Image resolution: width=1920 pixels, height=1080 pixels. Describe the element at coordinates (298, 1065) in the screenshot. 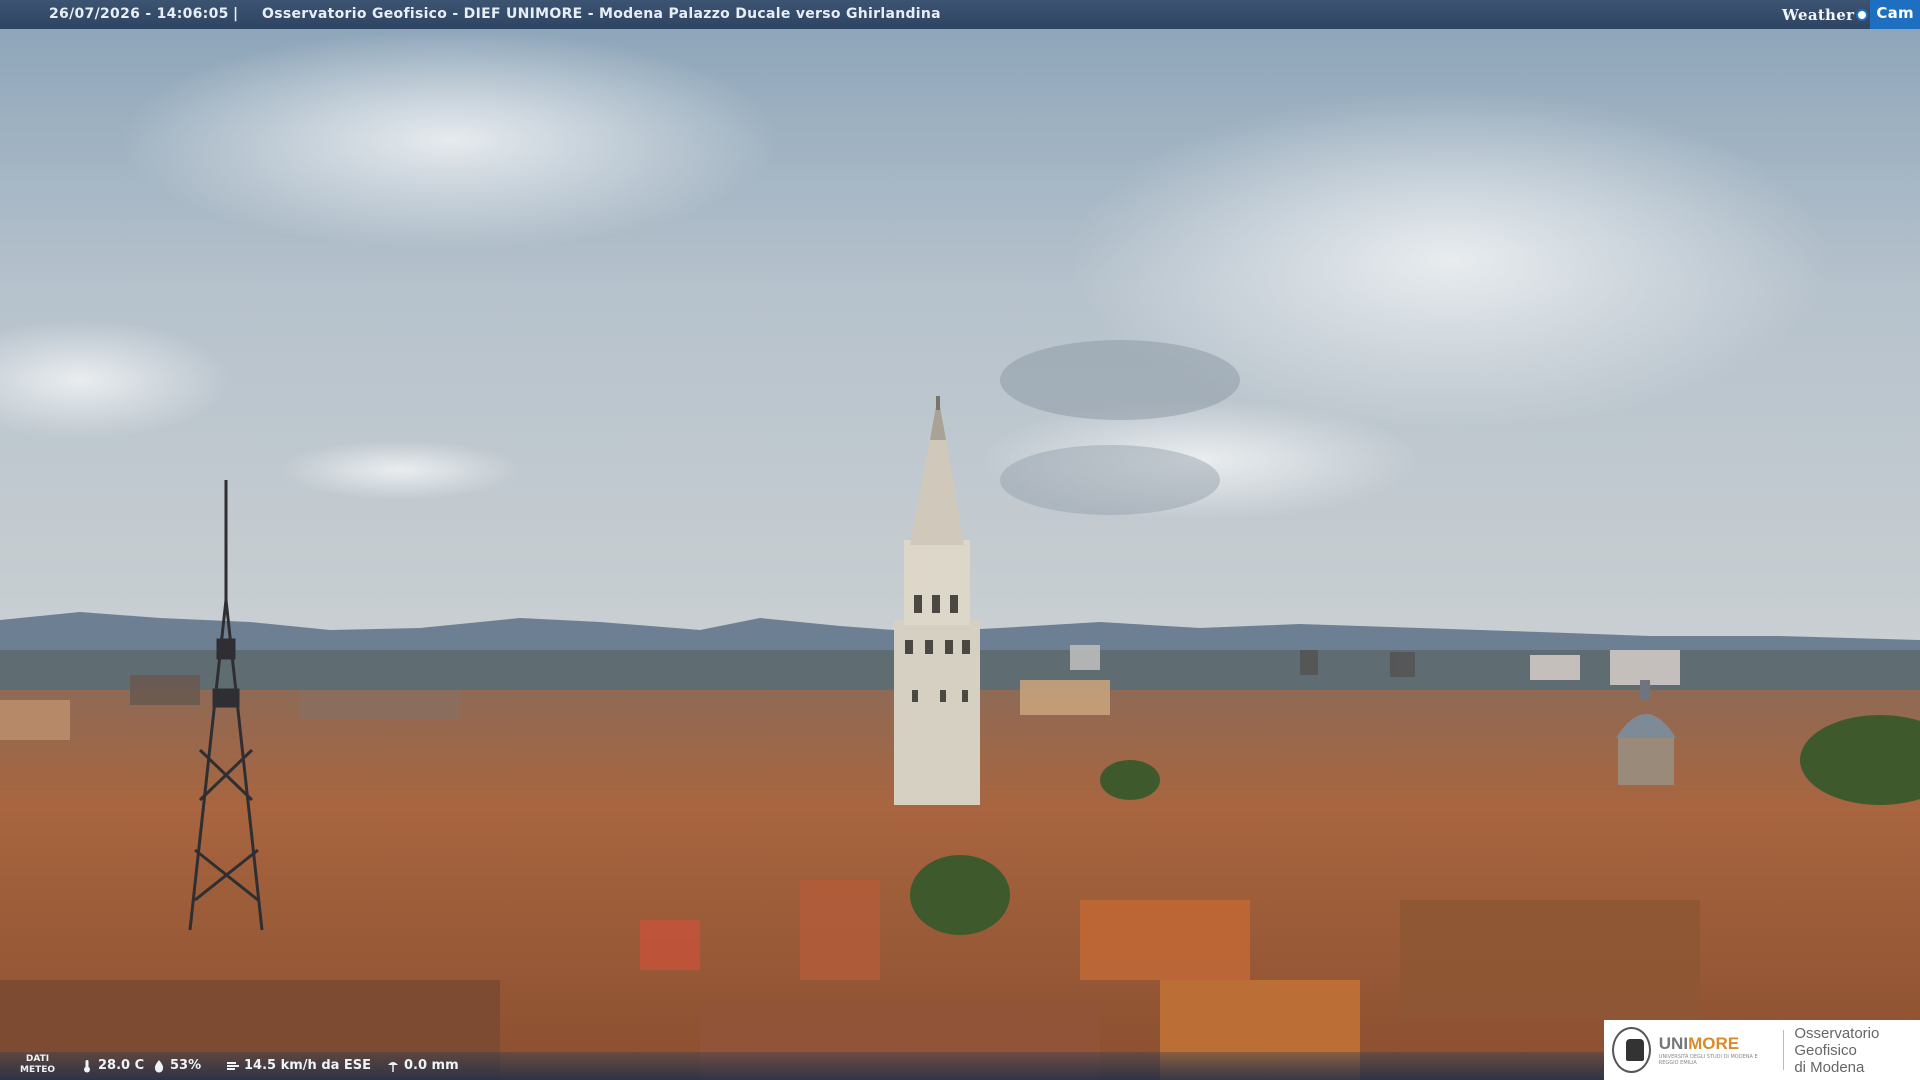

I see `wind-reading: 14.5 km/h da ESE` at that location.